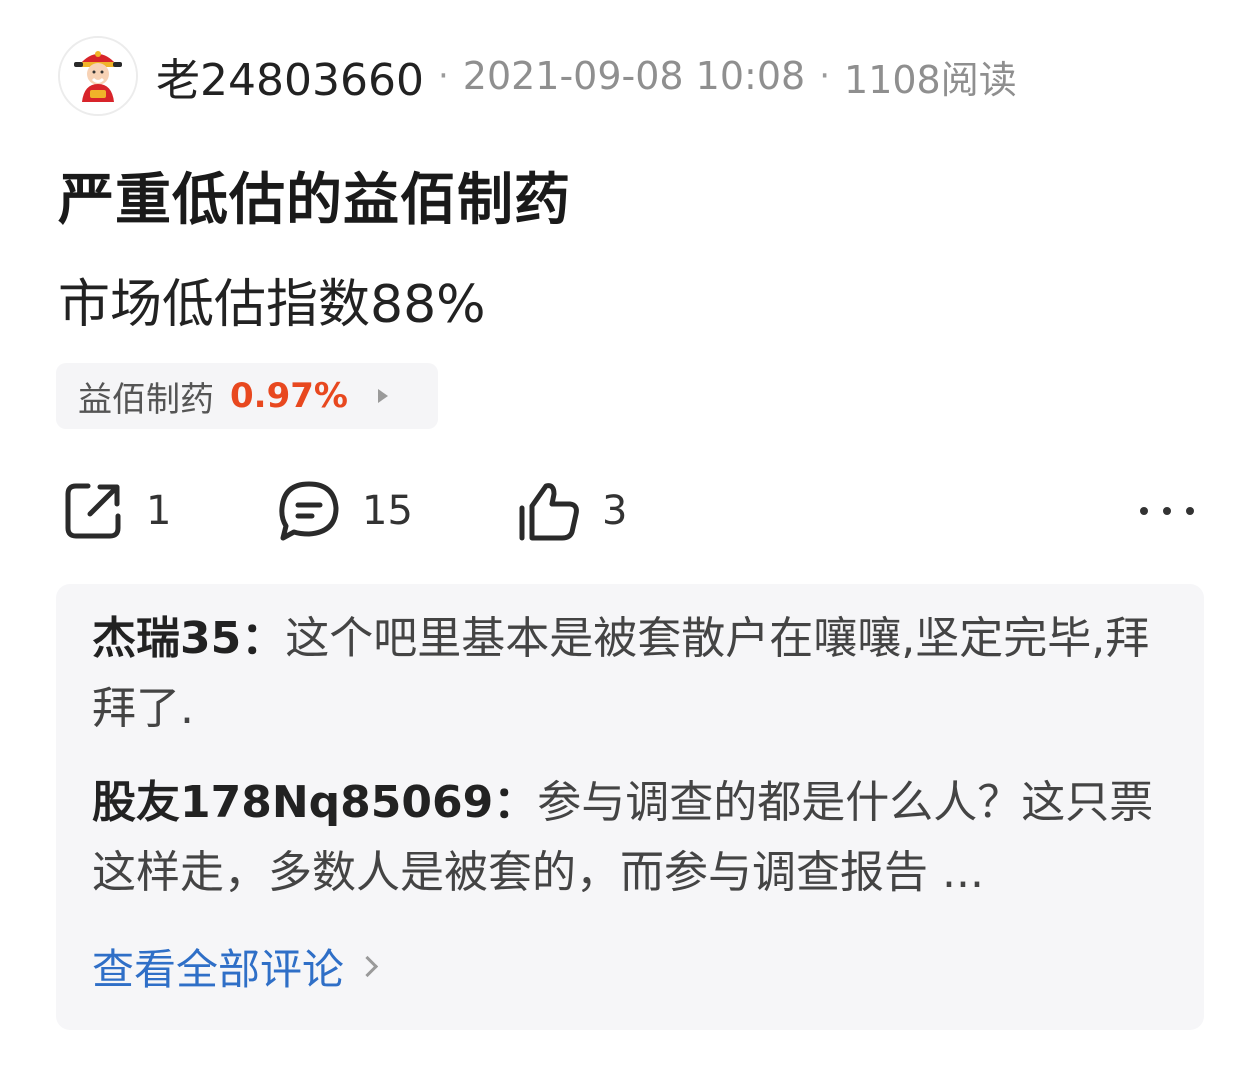  Describe the element at coordinates (634, 76) in the screenshot. I see `post-datetime: 2021-09-08 10:08` at that location.